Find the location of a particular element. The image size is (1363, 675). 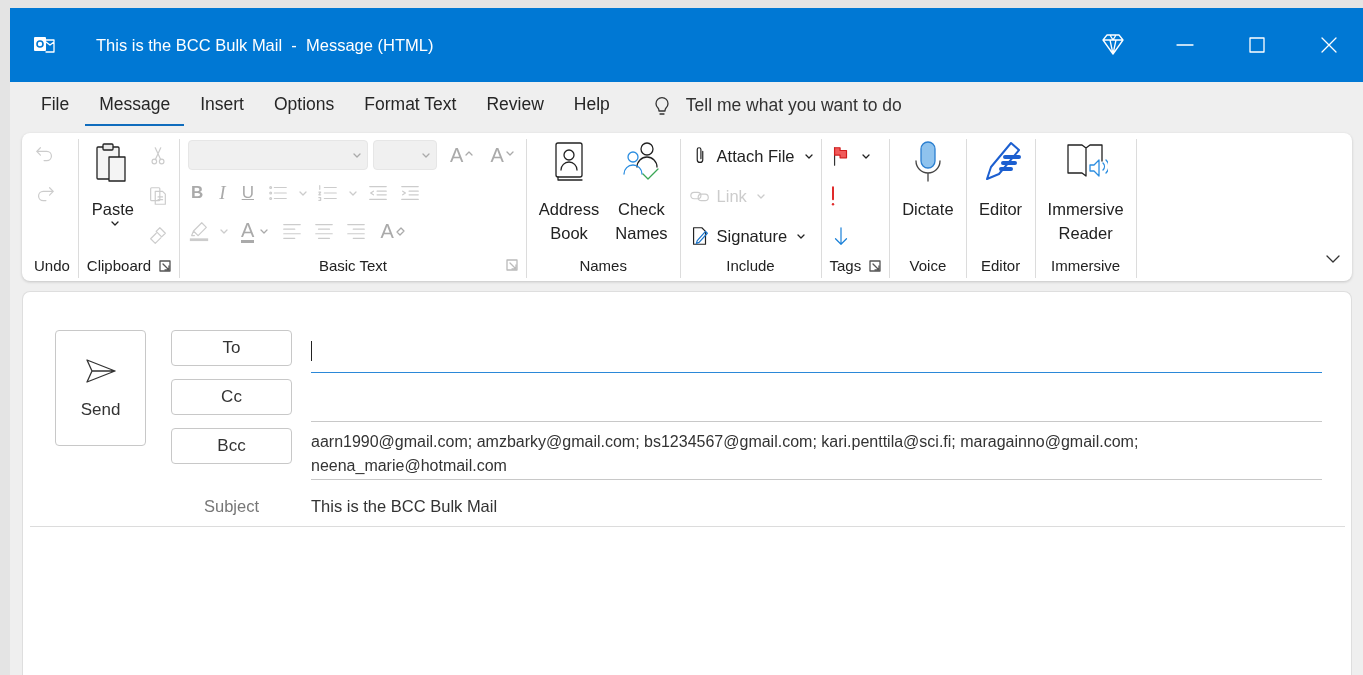

menu-tab: Options is located at coordinates (304, 105).